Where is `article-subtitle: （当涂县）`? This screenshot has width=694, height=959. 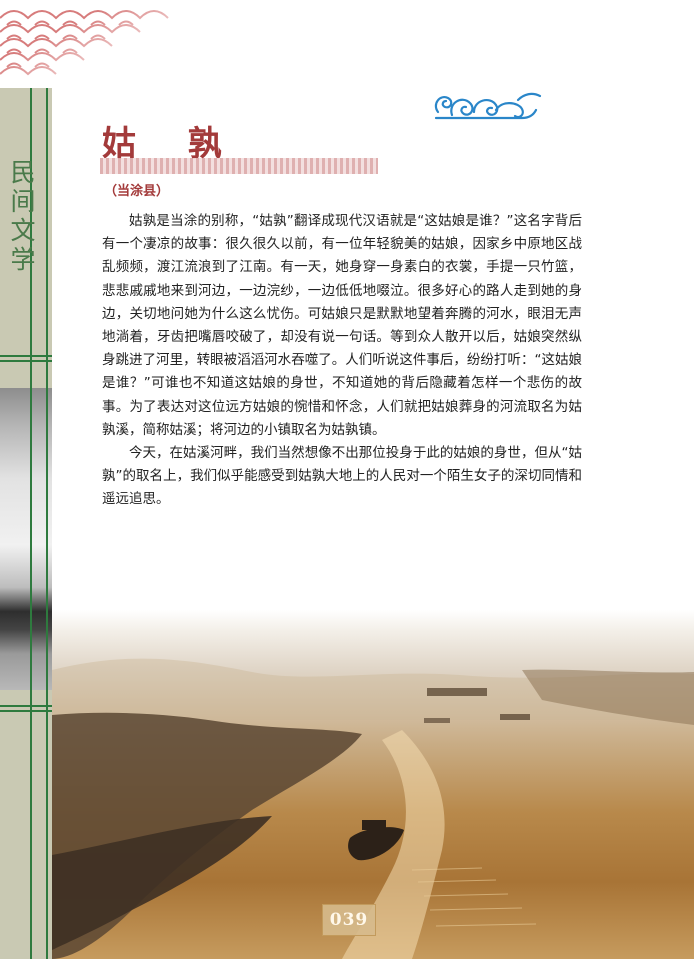 article-subtitle: （当涂县） is located at coordinates (137, 191).